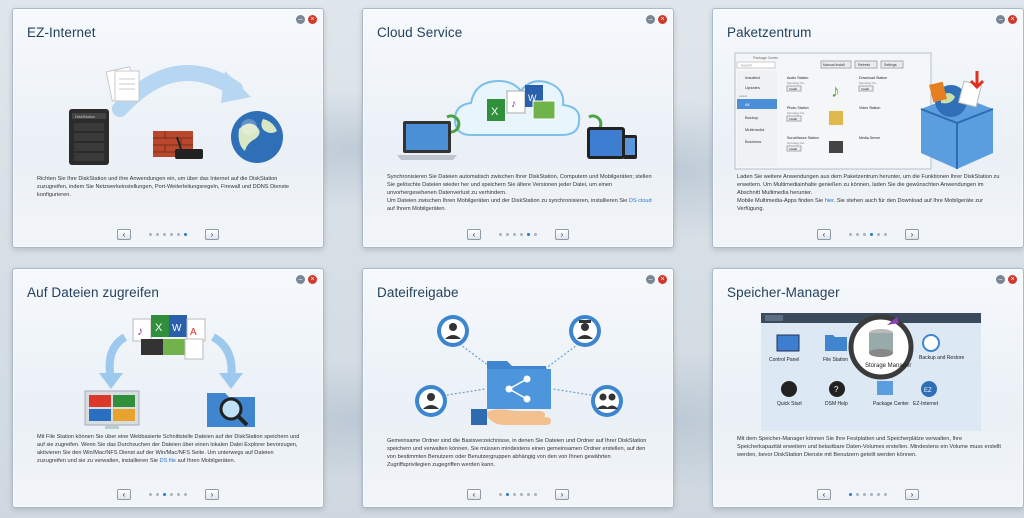 The height and width of the screenshot is (518, 1024). Describe the element at coordinates (784, 360) in the screenshot. I see `desktop-label-control-panel: Control Panel` at that location.